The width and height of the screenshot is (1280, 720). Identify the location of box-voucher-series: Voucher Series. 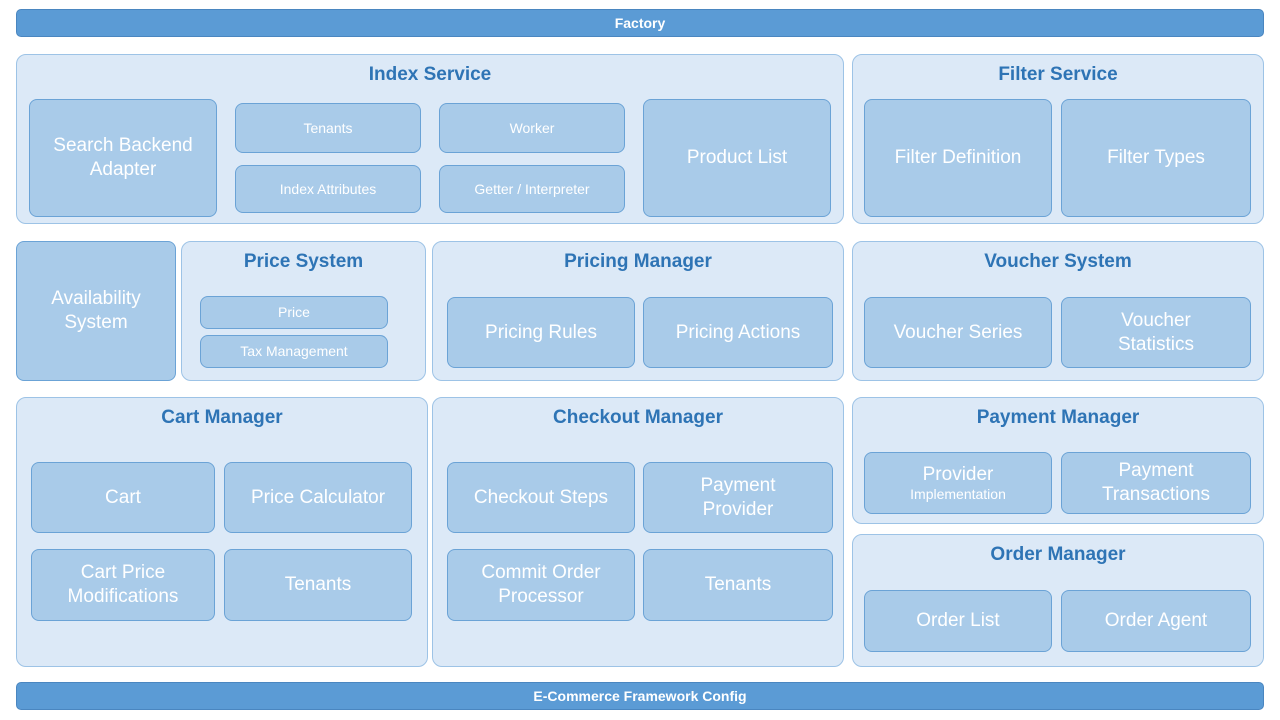
(958, 332).